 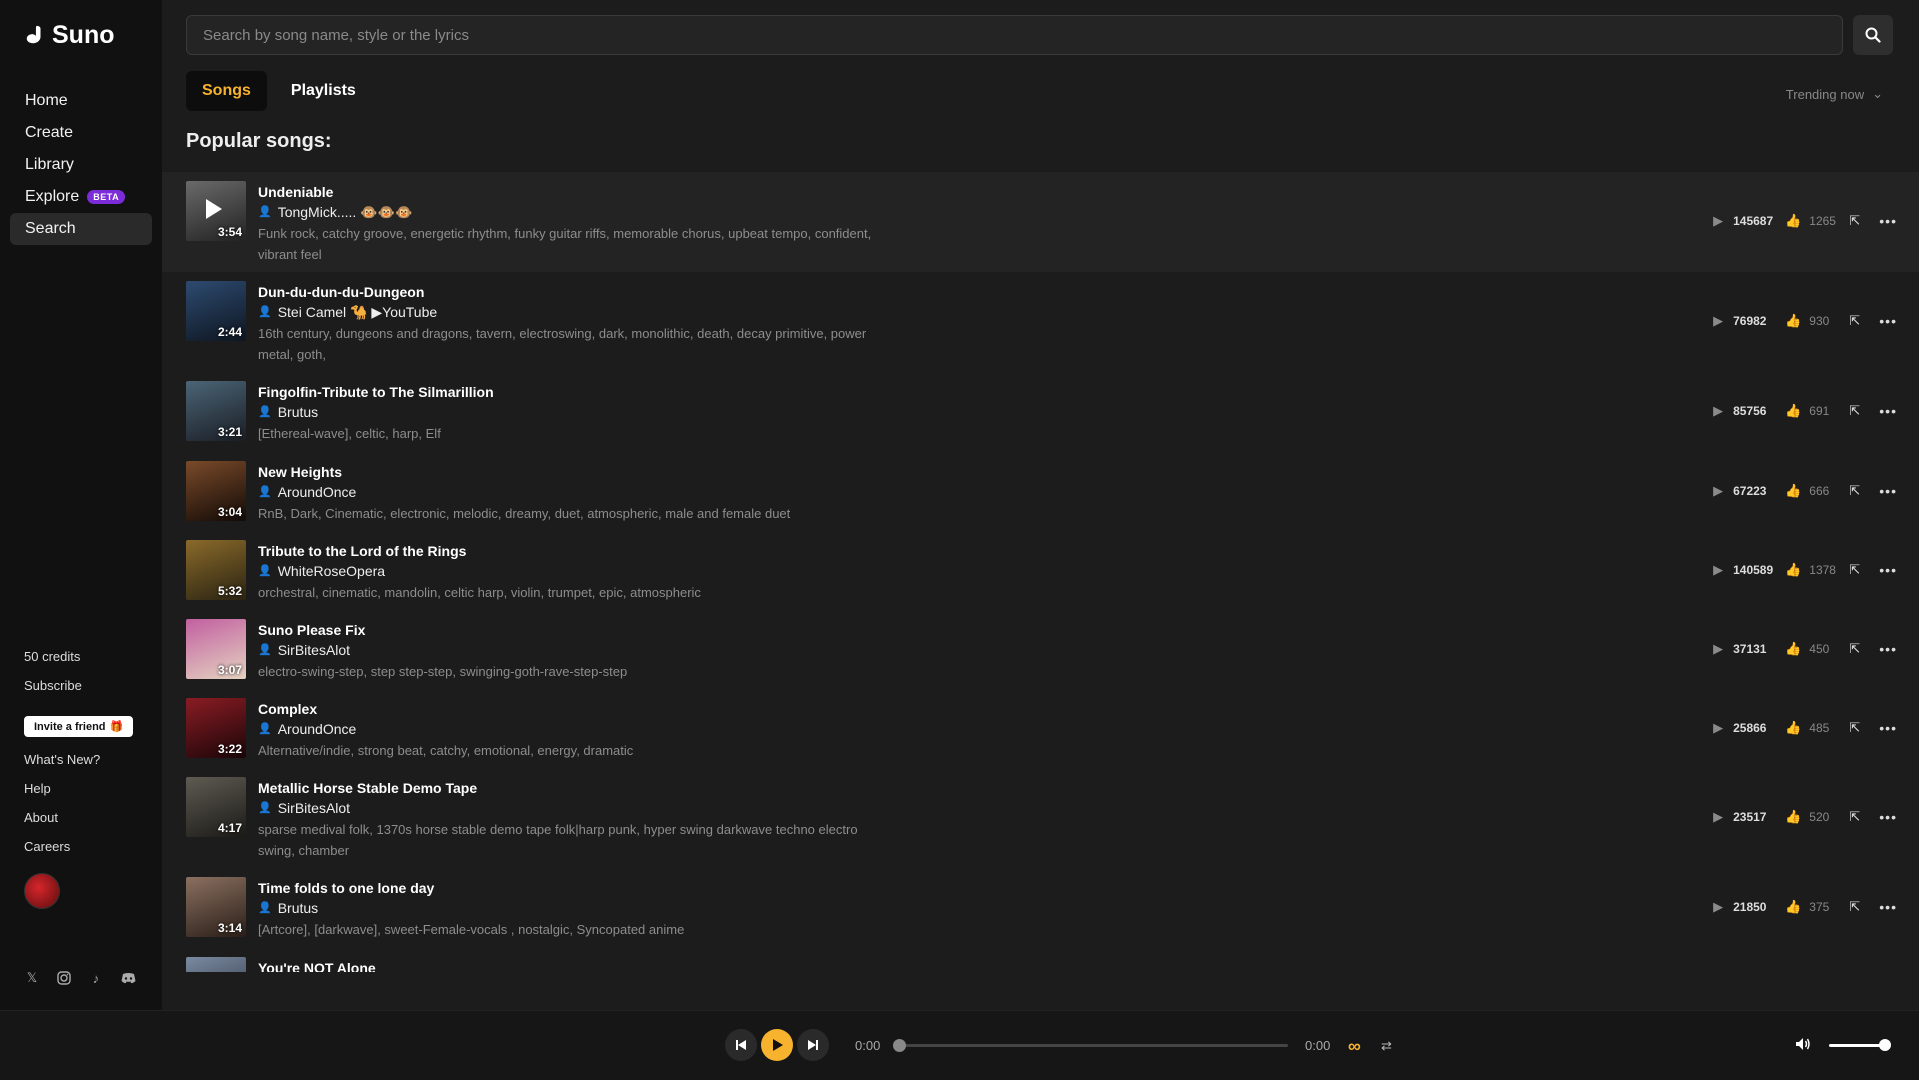 What do you see at coordinates (1040, 960) in the screenshot?
I see `song-row: You're NOT Alone` at bounding box center [1040, 960].